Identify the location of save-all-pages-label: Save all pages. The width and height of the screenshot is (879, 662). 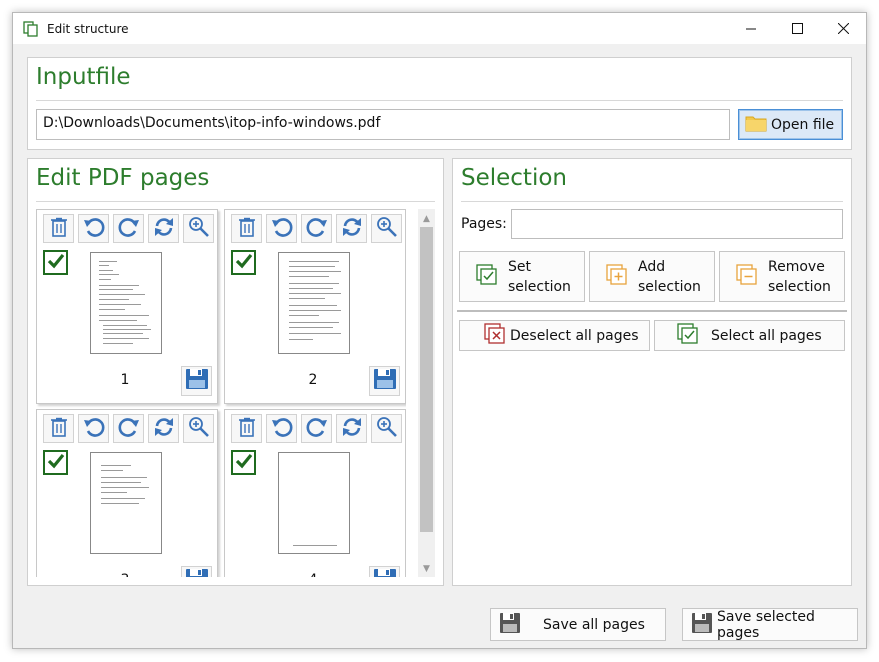
(594, 624).